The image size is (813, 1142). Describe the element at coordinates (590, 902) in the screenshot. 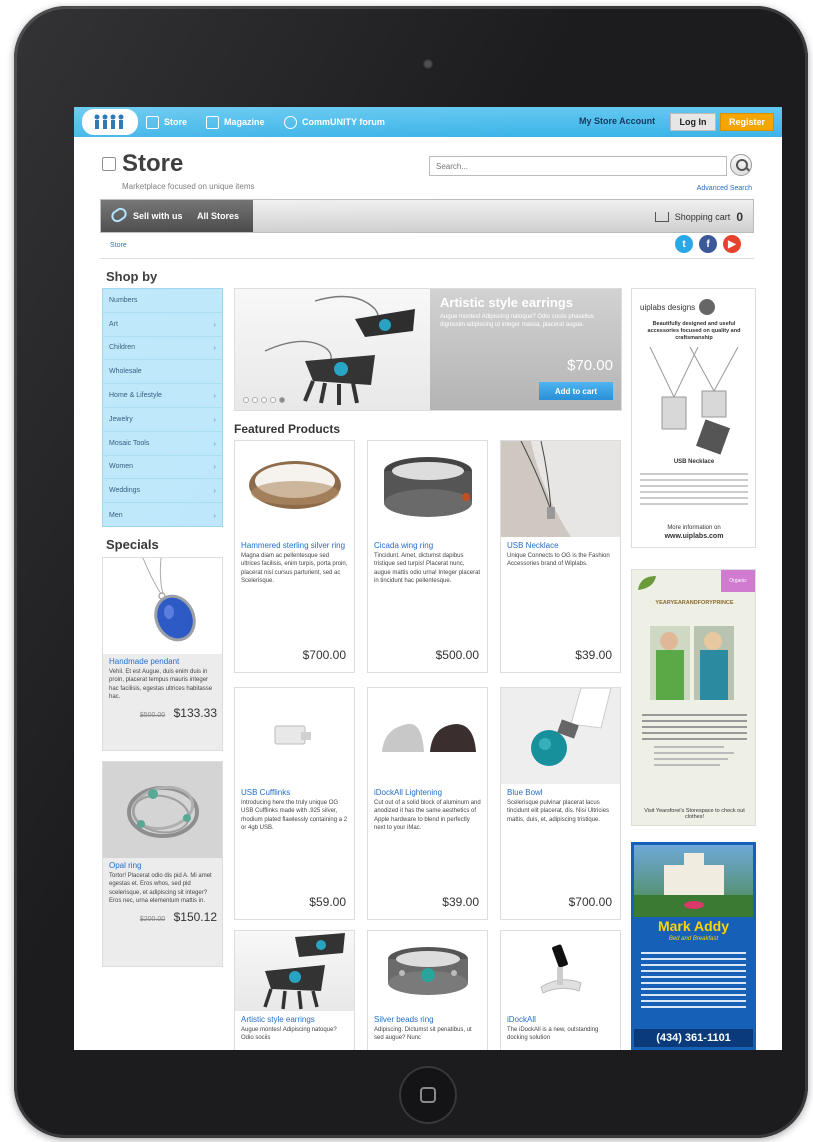

I see `product-price: $700.00` at that location.